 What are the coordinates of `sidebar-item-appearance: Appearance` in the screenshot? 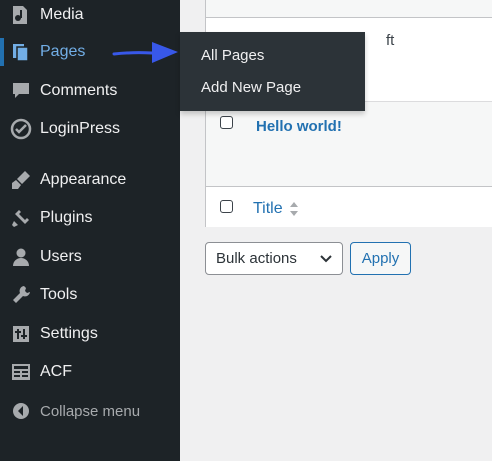 It's located at (90, 180).